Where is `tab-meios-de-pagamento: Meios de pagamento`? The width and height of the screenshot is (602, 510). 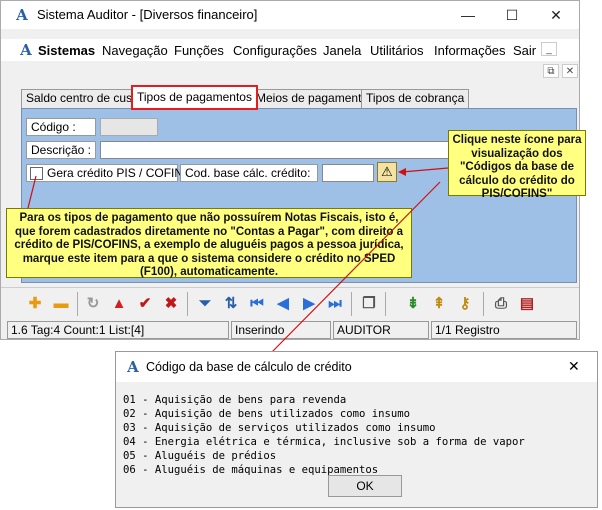 tab-meios-de-pagamento: Meios de pagamento is located at coordinates (312, 98).